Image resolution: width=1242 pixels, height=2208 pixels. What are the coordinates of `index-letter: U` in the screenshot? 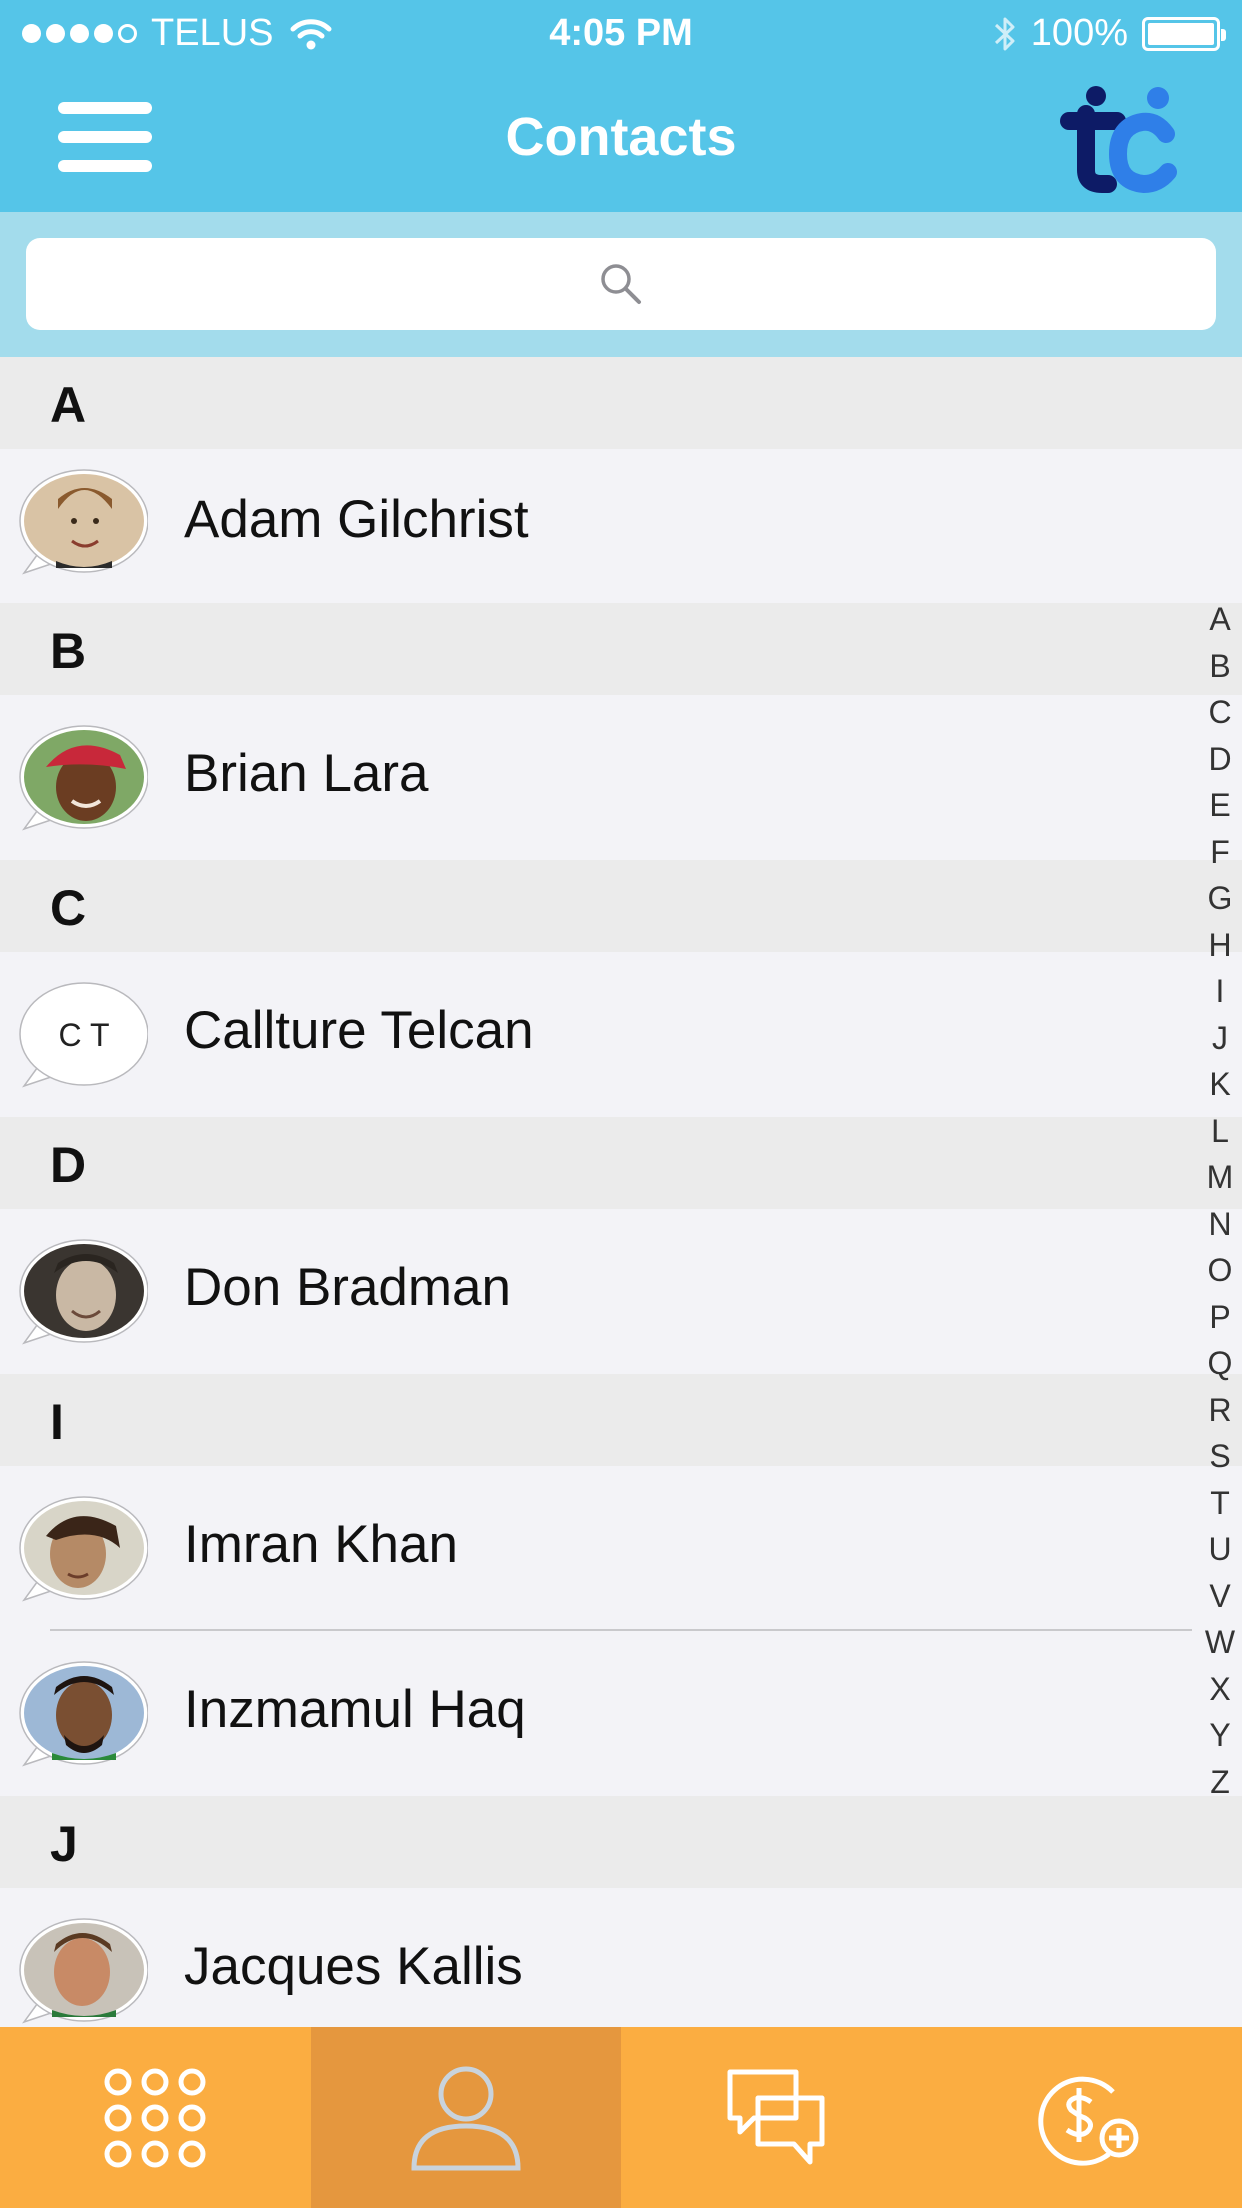 It's located at (1219, 1549).